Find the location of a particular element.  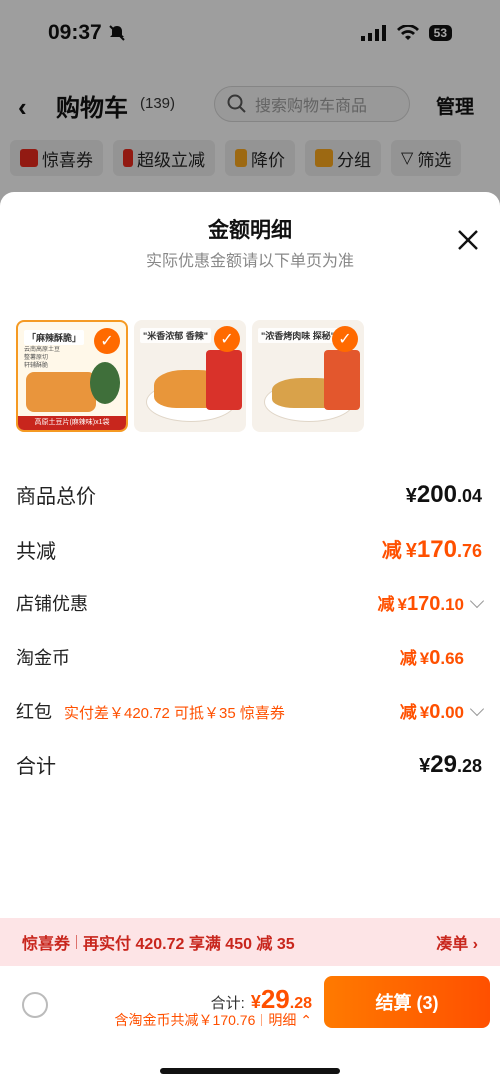

chevron-up-icon: ⌃ is located at coordinates (304, 1020).